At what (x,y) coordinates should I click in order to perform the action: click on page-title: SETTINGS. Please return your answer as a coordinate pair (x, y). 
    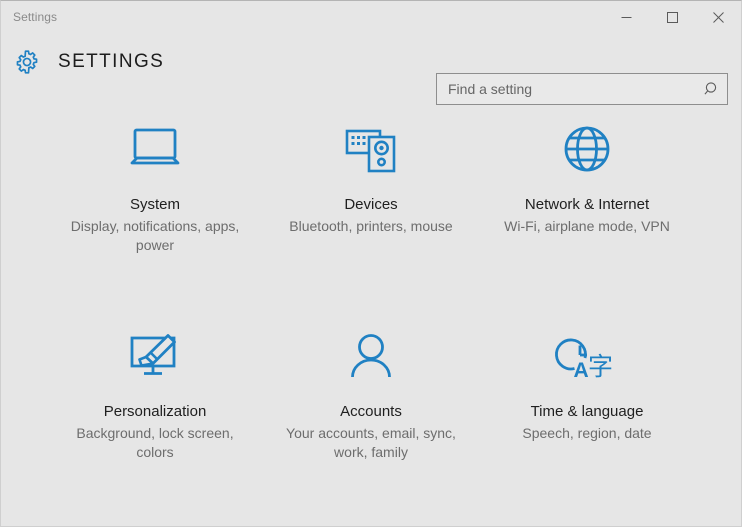
    Looking at the image, I should click on (111, 61).